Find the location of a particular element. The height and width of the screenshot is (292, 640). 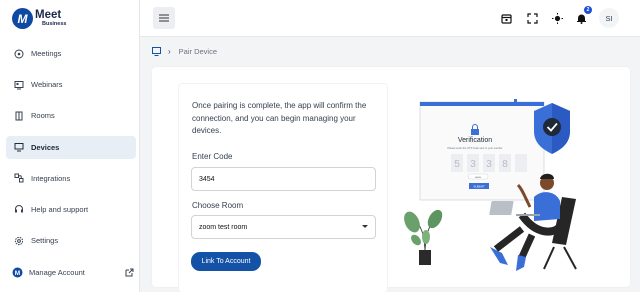

hamburger-icon is located at coordinates (164, 18).